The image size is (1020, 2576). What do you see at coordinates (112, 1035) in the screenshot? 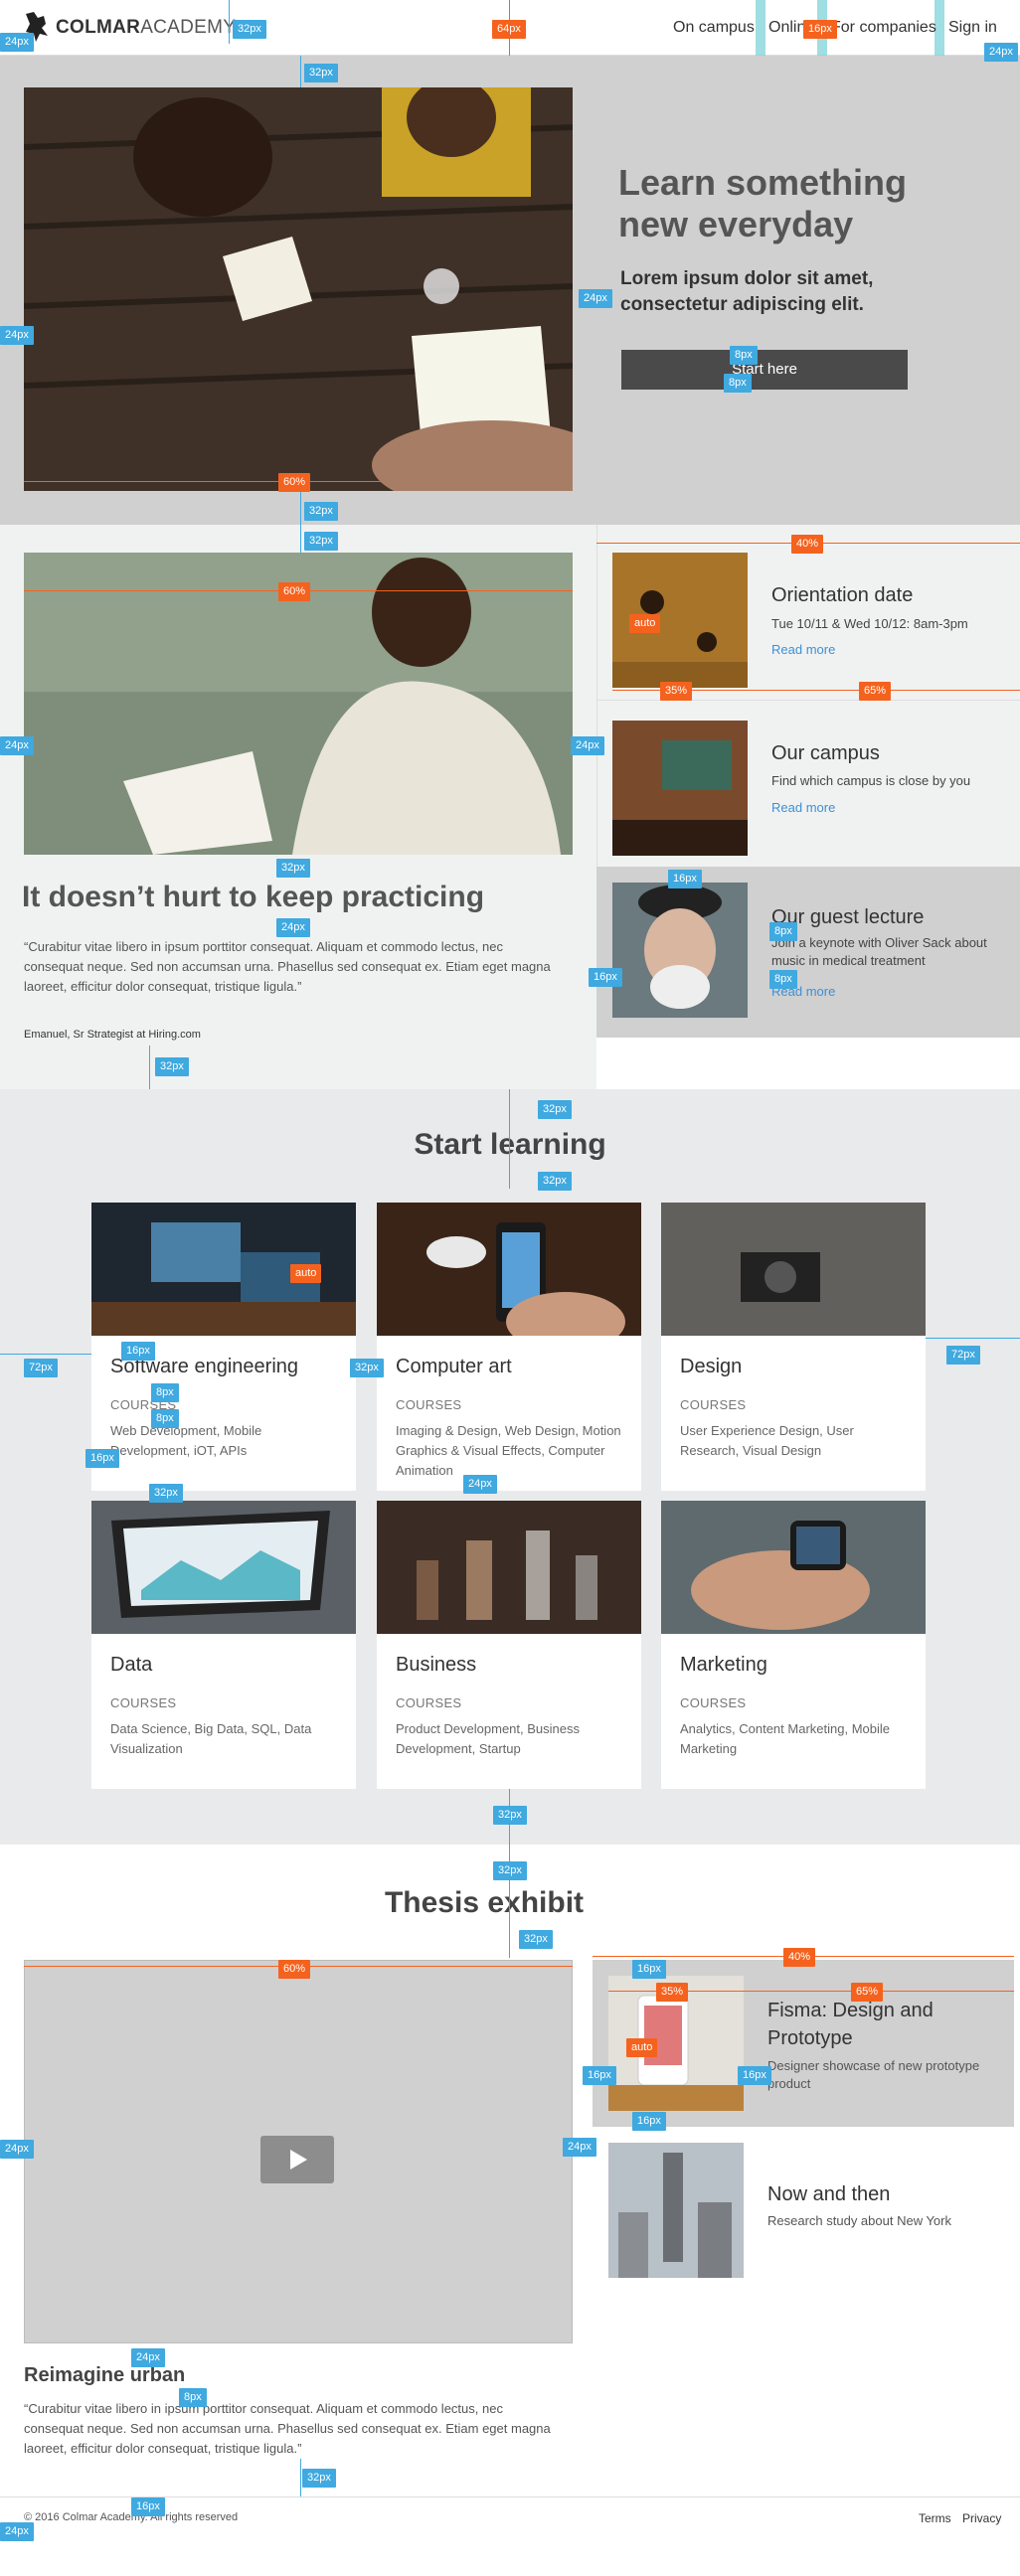
I see `practice-author: Emanuel, Sr Strategist at Hiring.com` at bounding box center [112, 1035].